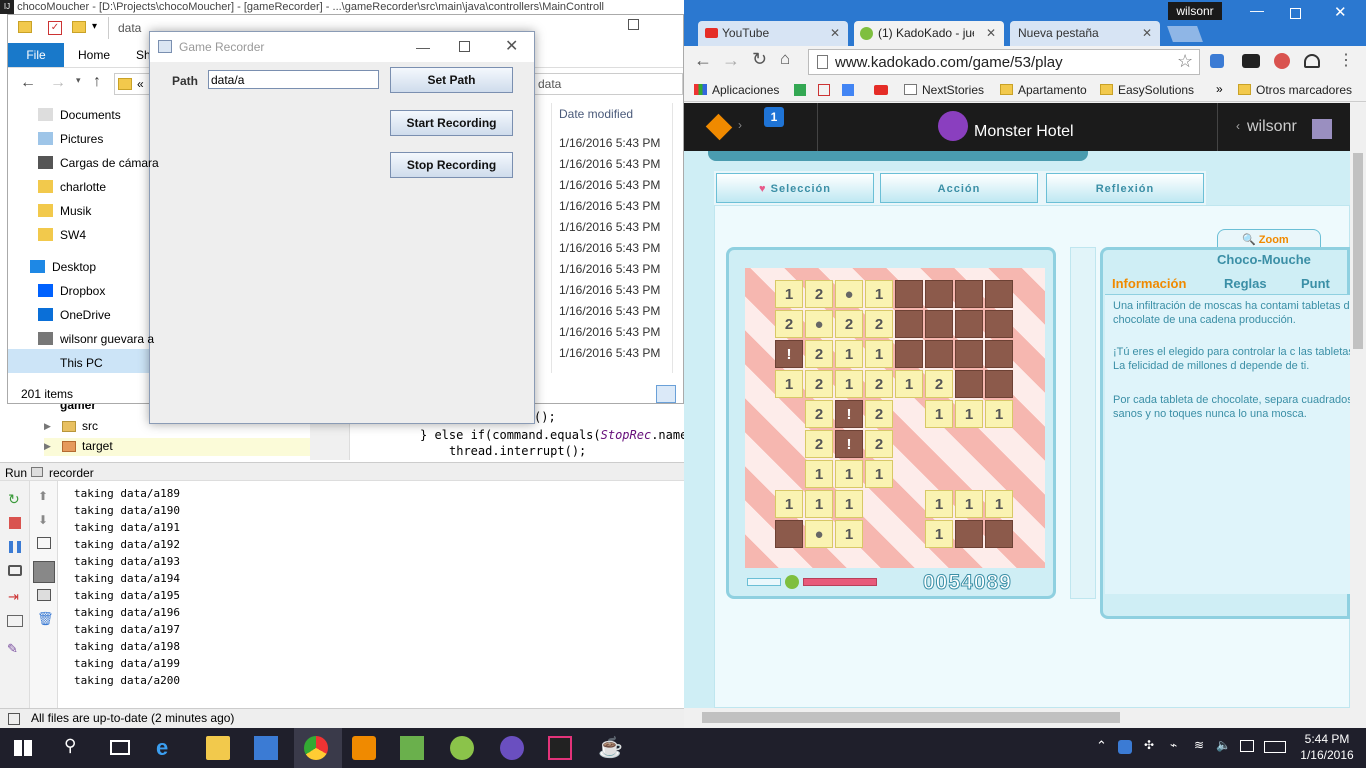 This screenshot has width=1366, height=768. What do you see at coordinates (1004, 62) in the screenshot?
I see `omnibox: www.kadokado.com/game/53/play ☆` at bounding box center [1004, 62].